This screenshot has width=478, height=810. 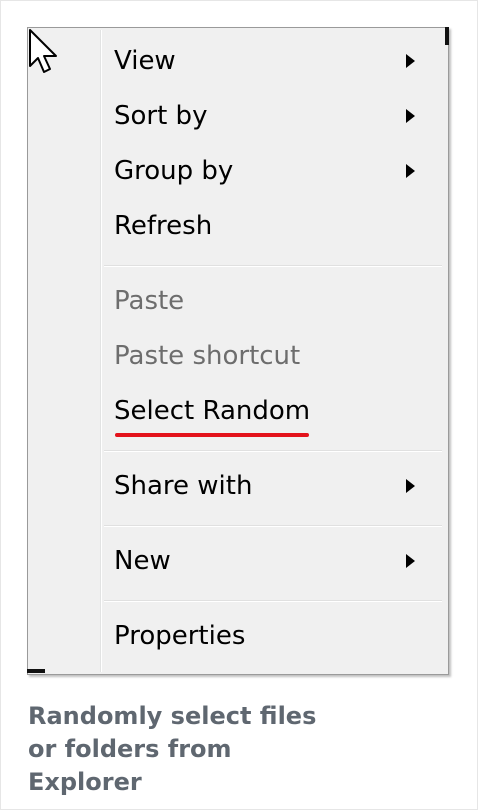 I want to click on menu-item-select-random: Select Random, so click(x=274, y=411).